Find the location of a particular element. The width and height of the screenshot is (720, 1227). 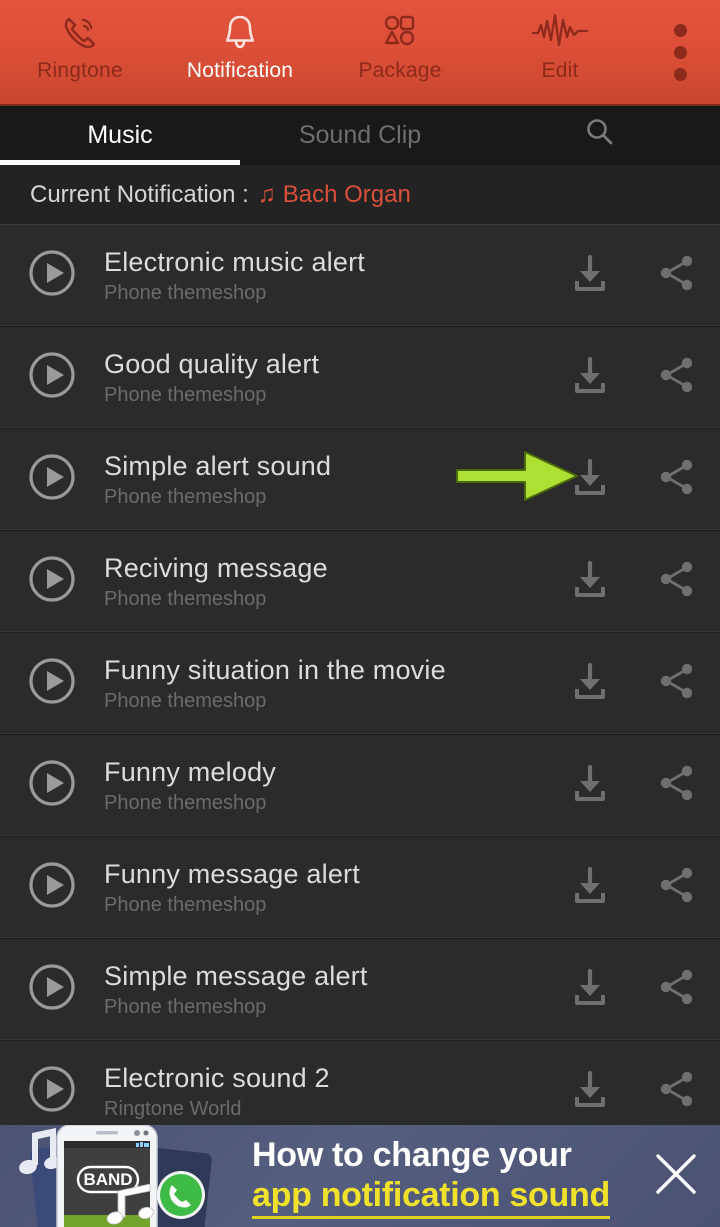

tab-sound-clip-label: Sound Clip is located at coordinates (360, 135).